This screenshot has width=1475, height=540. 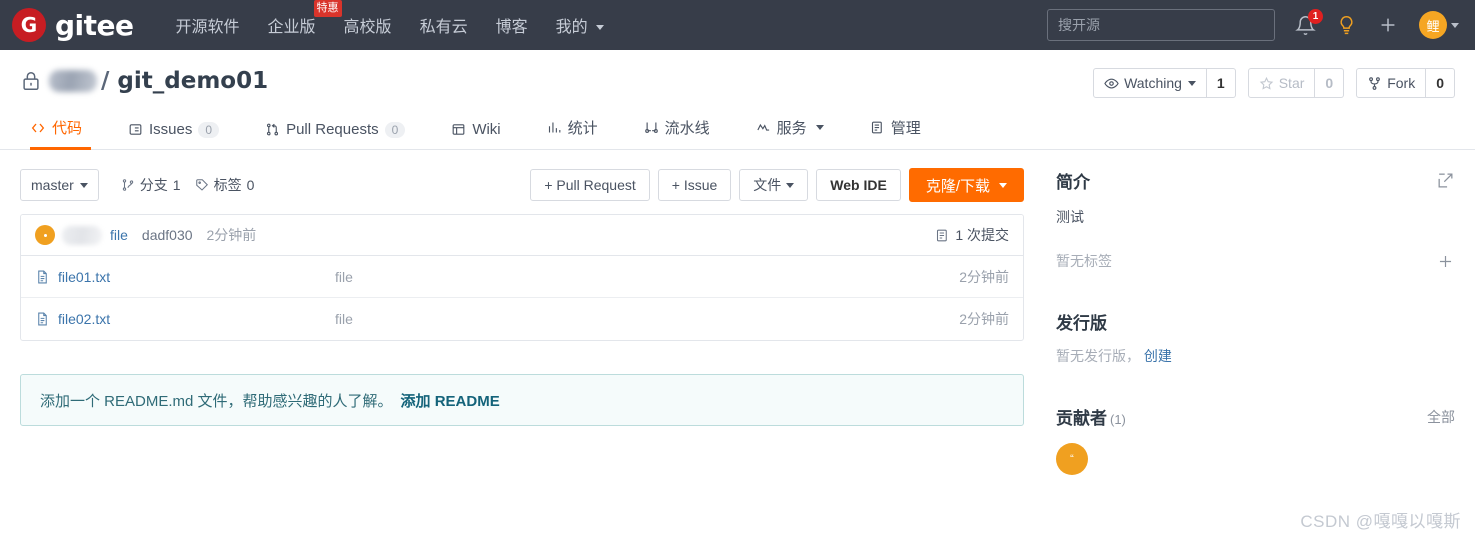 I want to click on tab-code: 代码, so click(x=62, y=133).